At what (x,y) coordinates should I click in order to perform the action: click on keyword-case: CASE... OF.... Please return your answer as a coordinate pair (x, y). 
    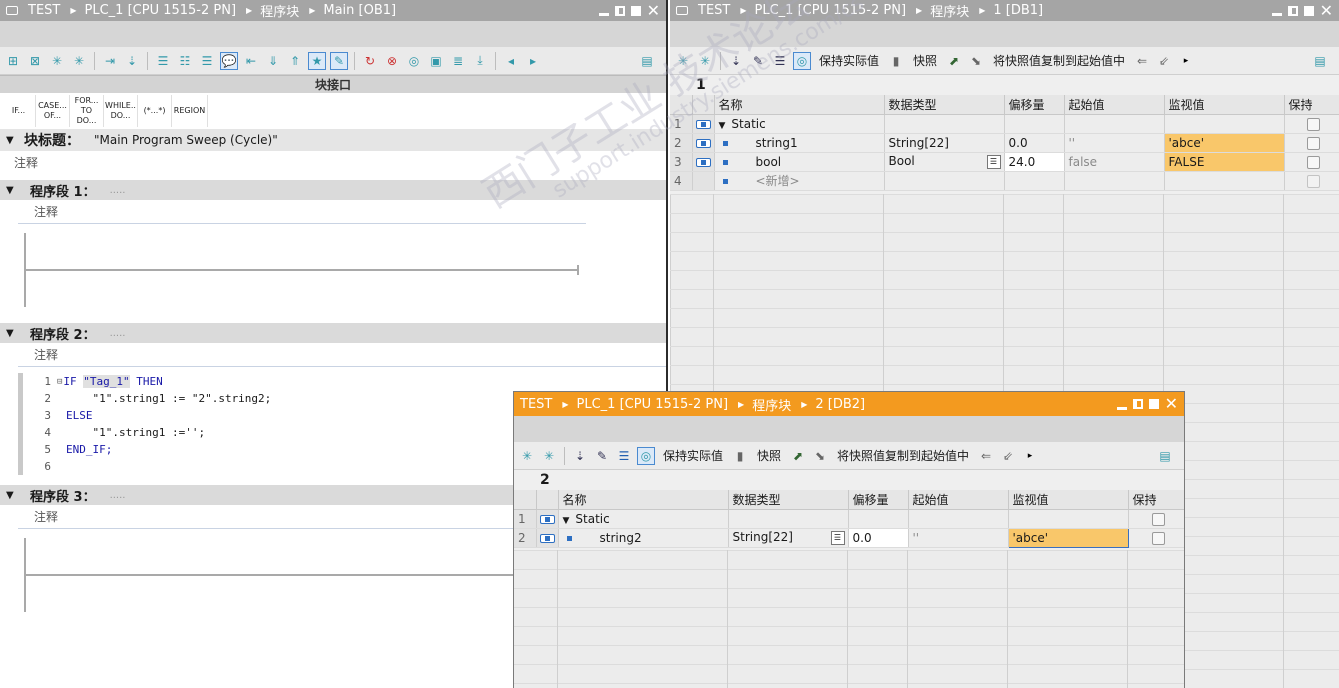
    Looking at the image, I should click on (53, 111).